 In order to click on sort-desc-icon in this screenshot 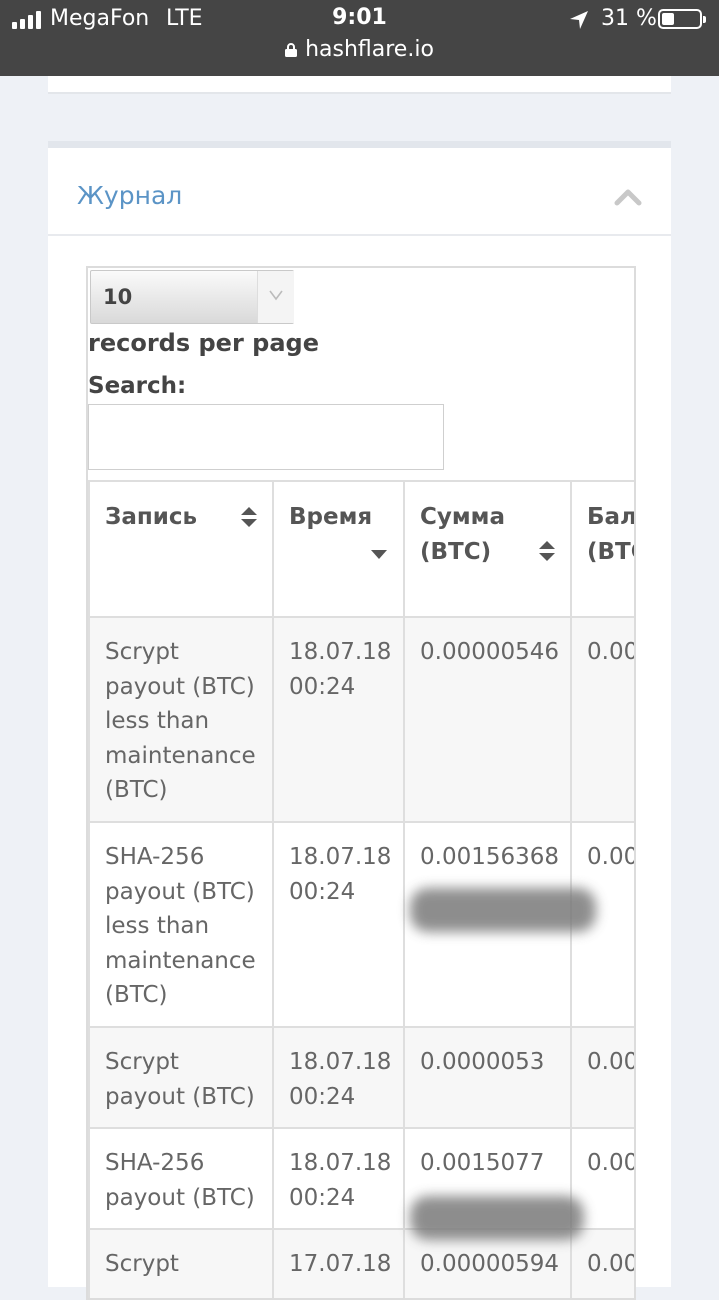, I will do `click(379, 554)`.